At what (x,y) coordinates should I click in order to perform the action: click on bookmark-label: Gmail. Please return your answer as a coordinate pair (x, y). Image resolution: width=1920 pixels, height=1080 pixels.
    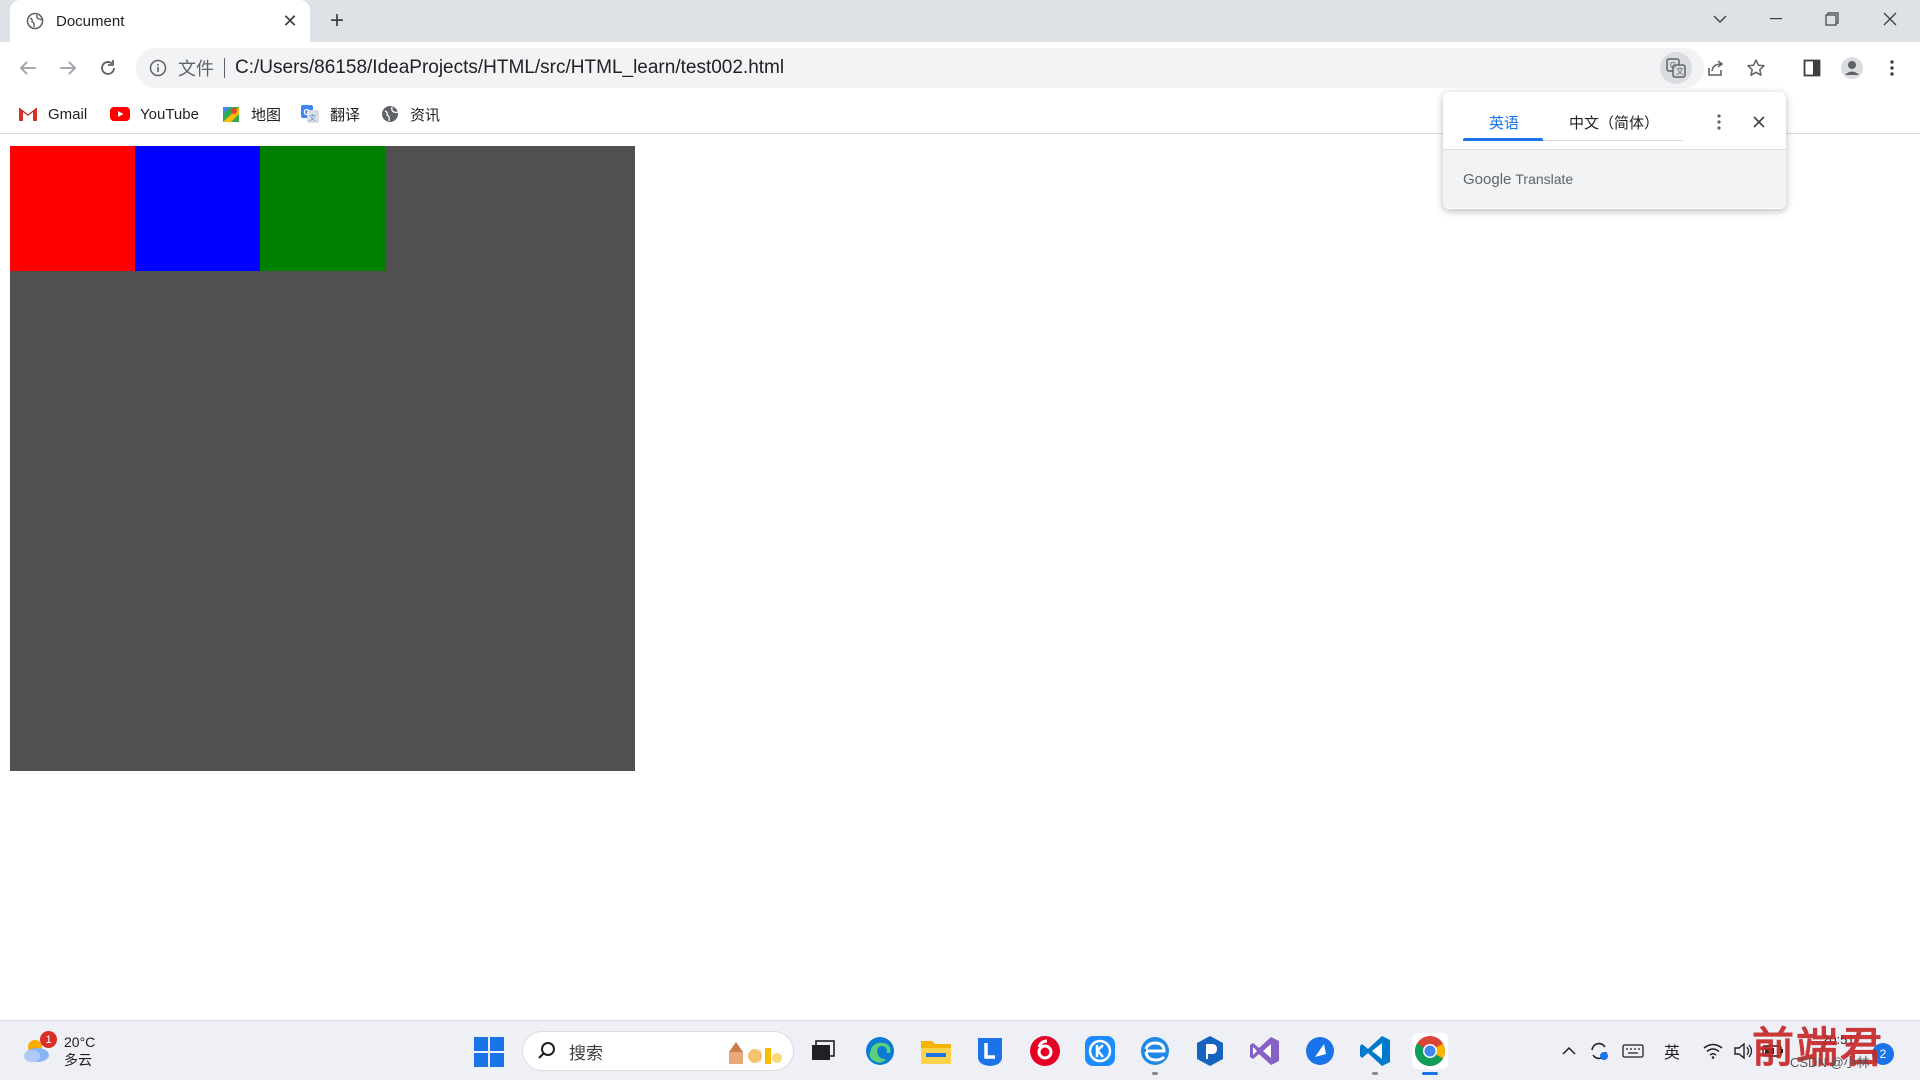
    Looking at the image, I should click on (68, 114).